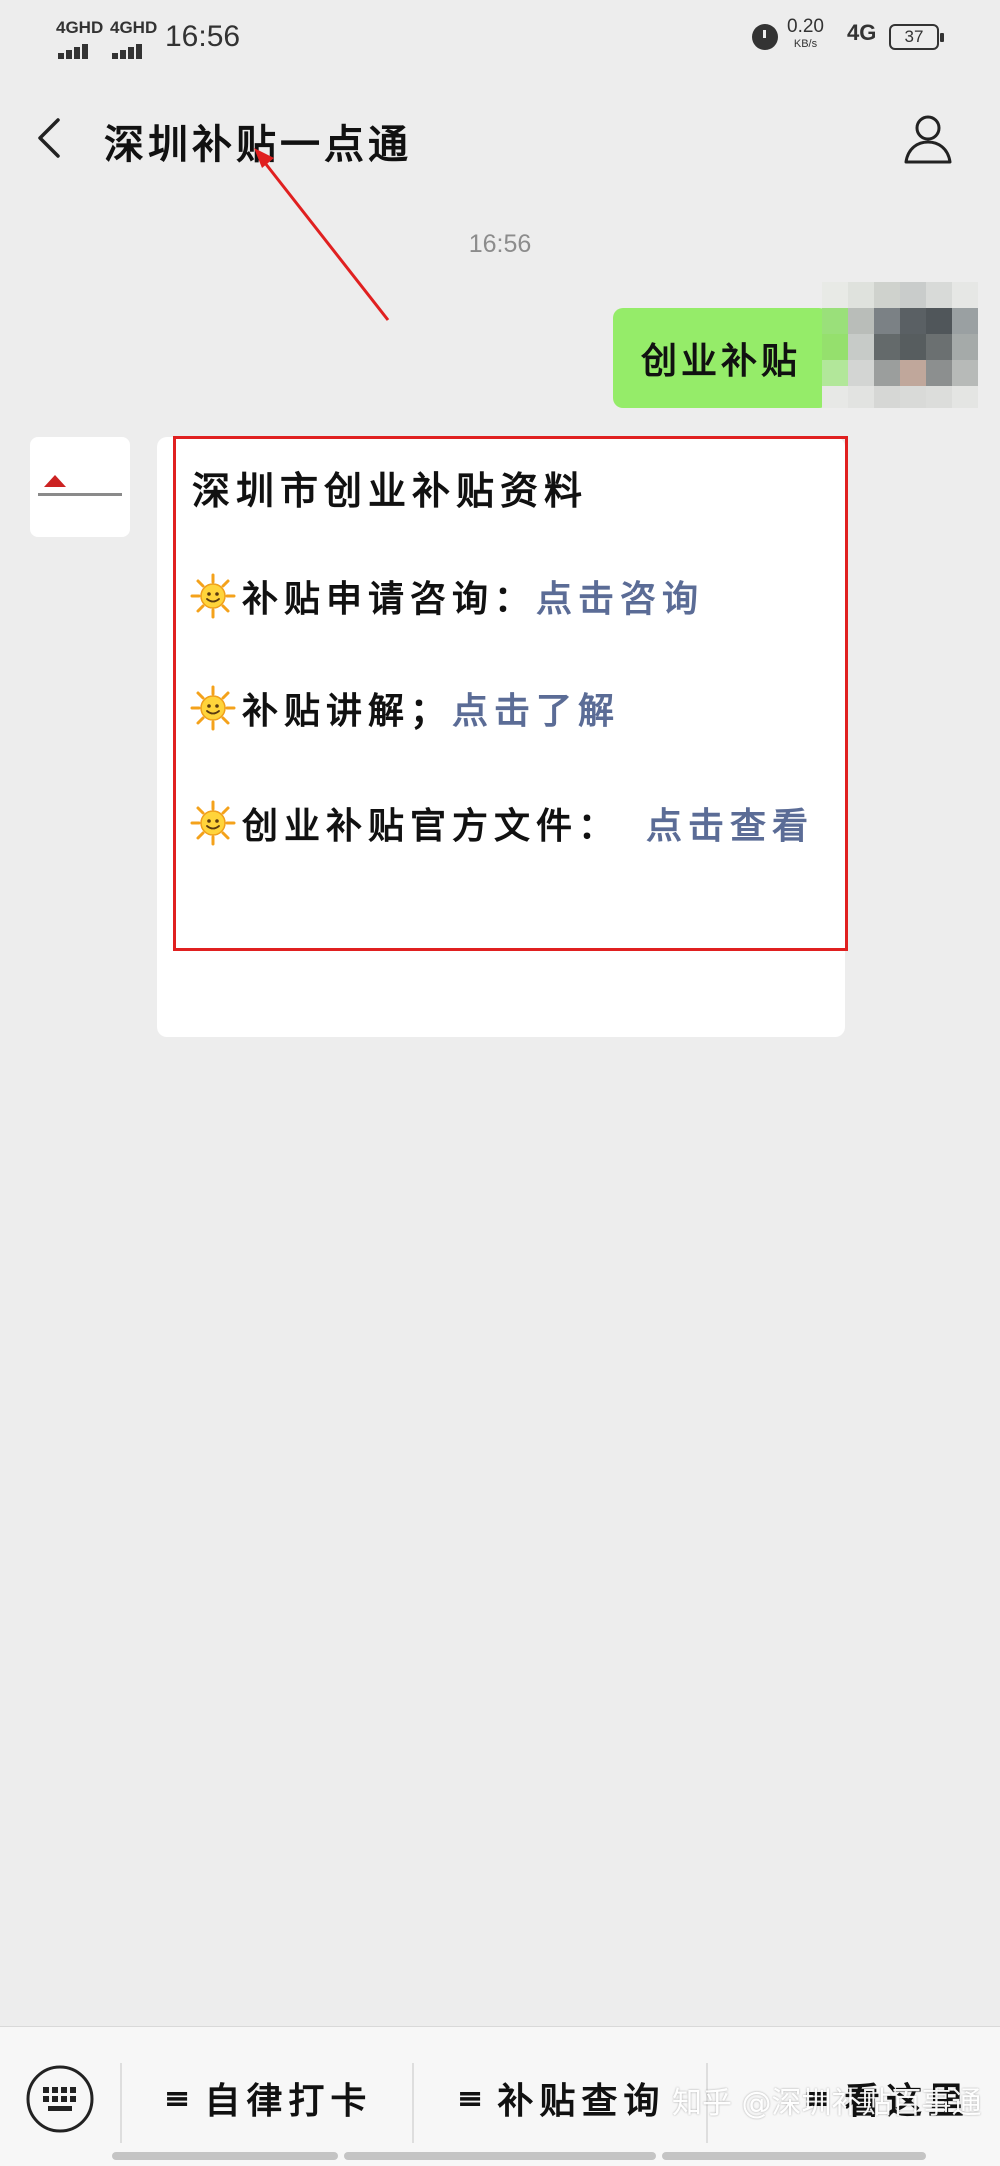 Image resolution: width=1000 pixels, height=2166 pixels. Describe the element at coordinates (203, 36) in the screenshot. I see `status-time: 16:56` at that location.